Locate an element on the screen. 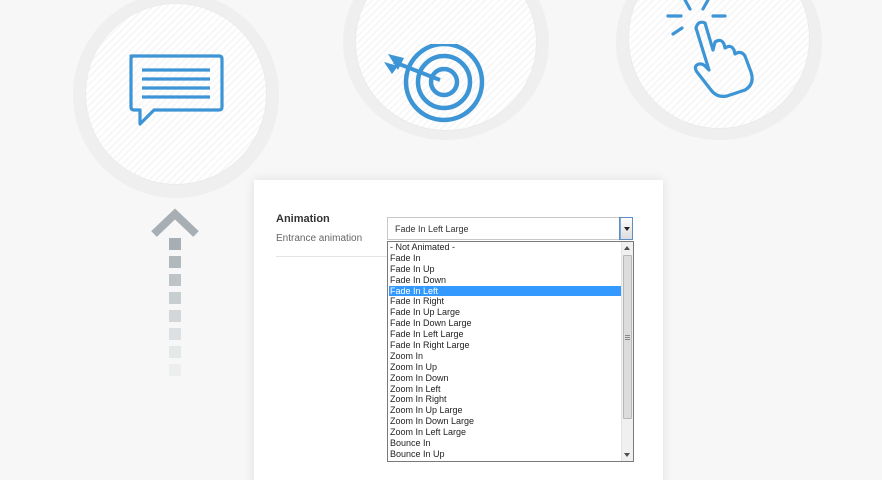  animation-select: Fade In Left Large is located at coordinates (510, 228).